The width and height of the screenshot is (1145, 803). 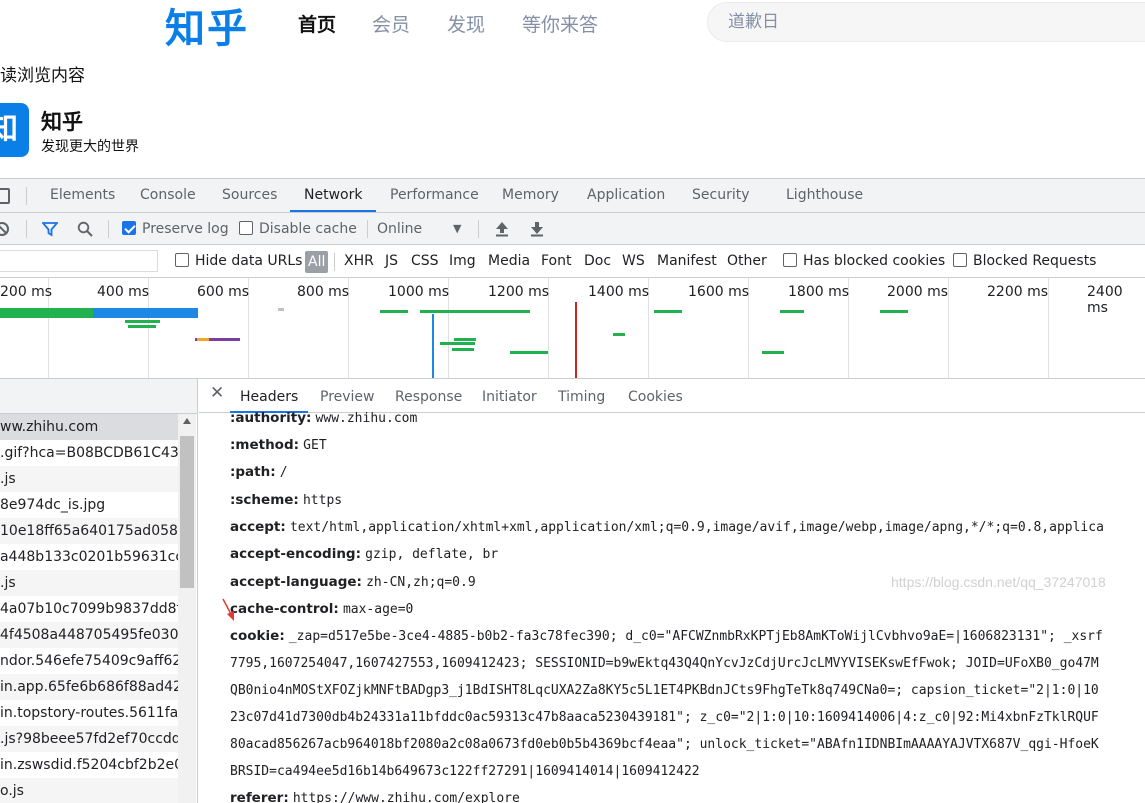 What do you see at coordinates (187, 608) in the screenshot?
I see `request-list-scrollbar` at bounding box center [187, 608].